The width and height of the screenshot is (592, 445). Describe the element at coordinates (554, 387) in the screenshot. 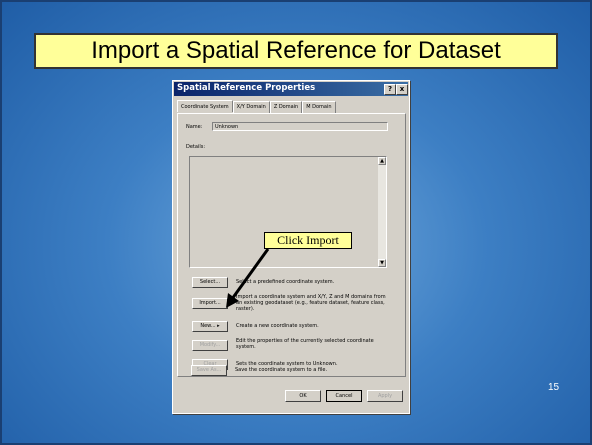

I see `page-number: 15` at that location.